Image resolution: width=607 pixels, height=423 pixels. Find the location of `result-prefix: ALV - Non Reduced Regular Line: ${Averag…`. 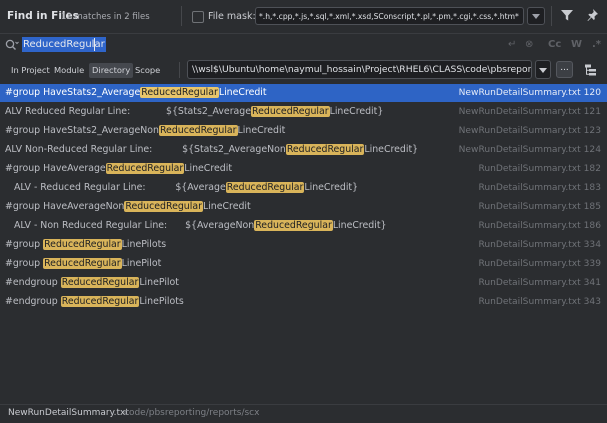

result-prefix: ALV - Non Reduced Regular Line: ${Averag… is located at coordinates (130, 225).